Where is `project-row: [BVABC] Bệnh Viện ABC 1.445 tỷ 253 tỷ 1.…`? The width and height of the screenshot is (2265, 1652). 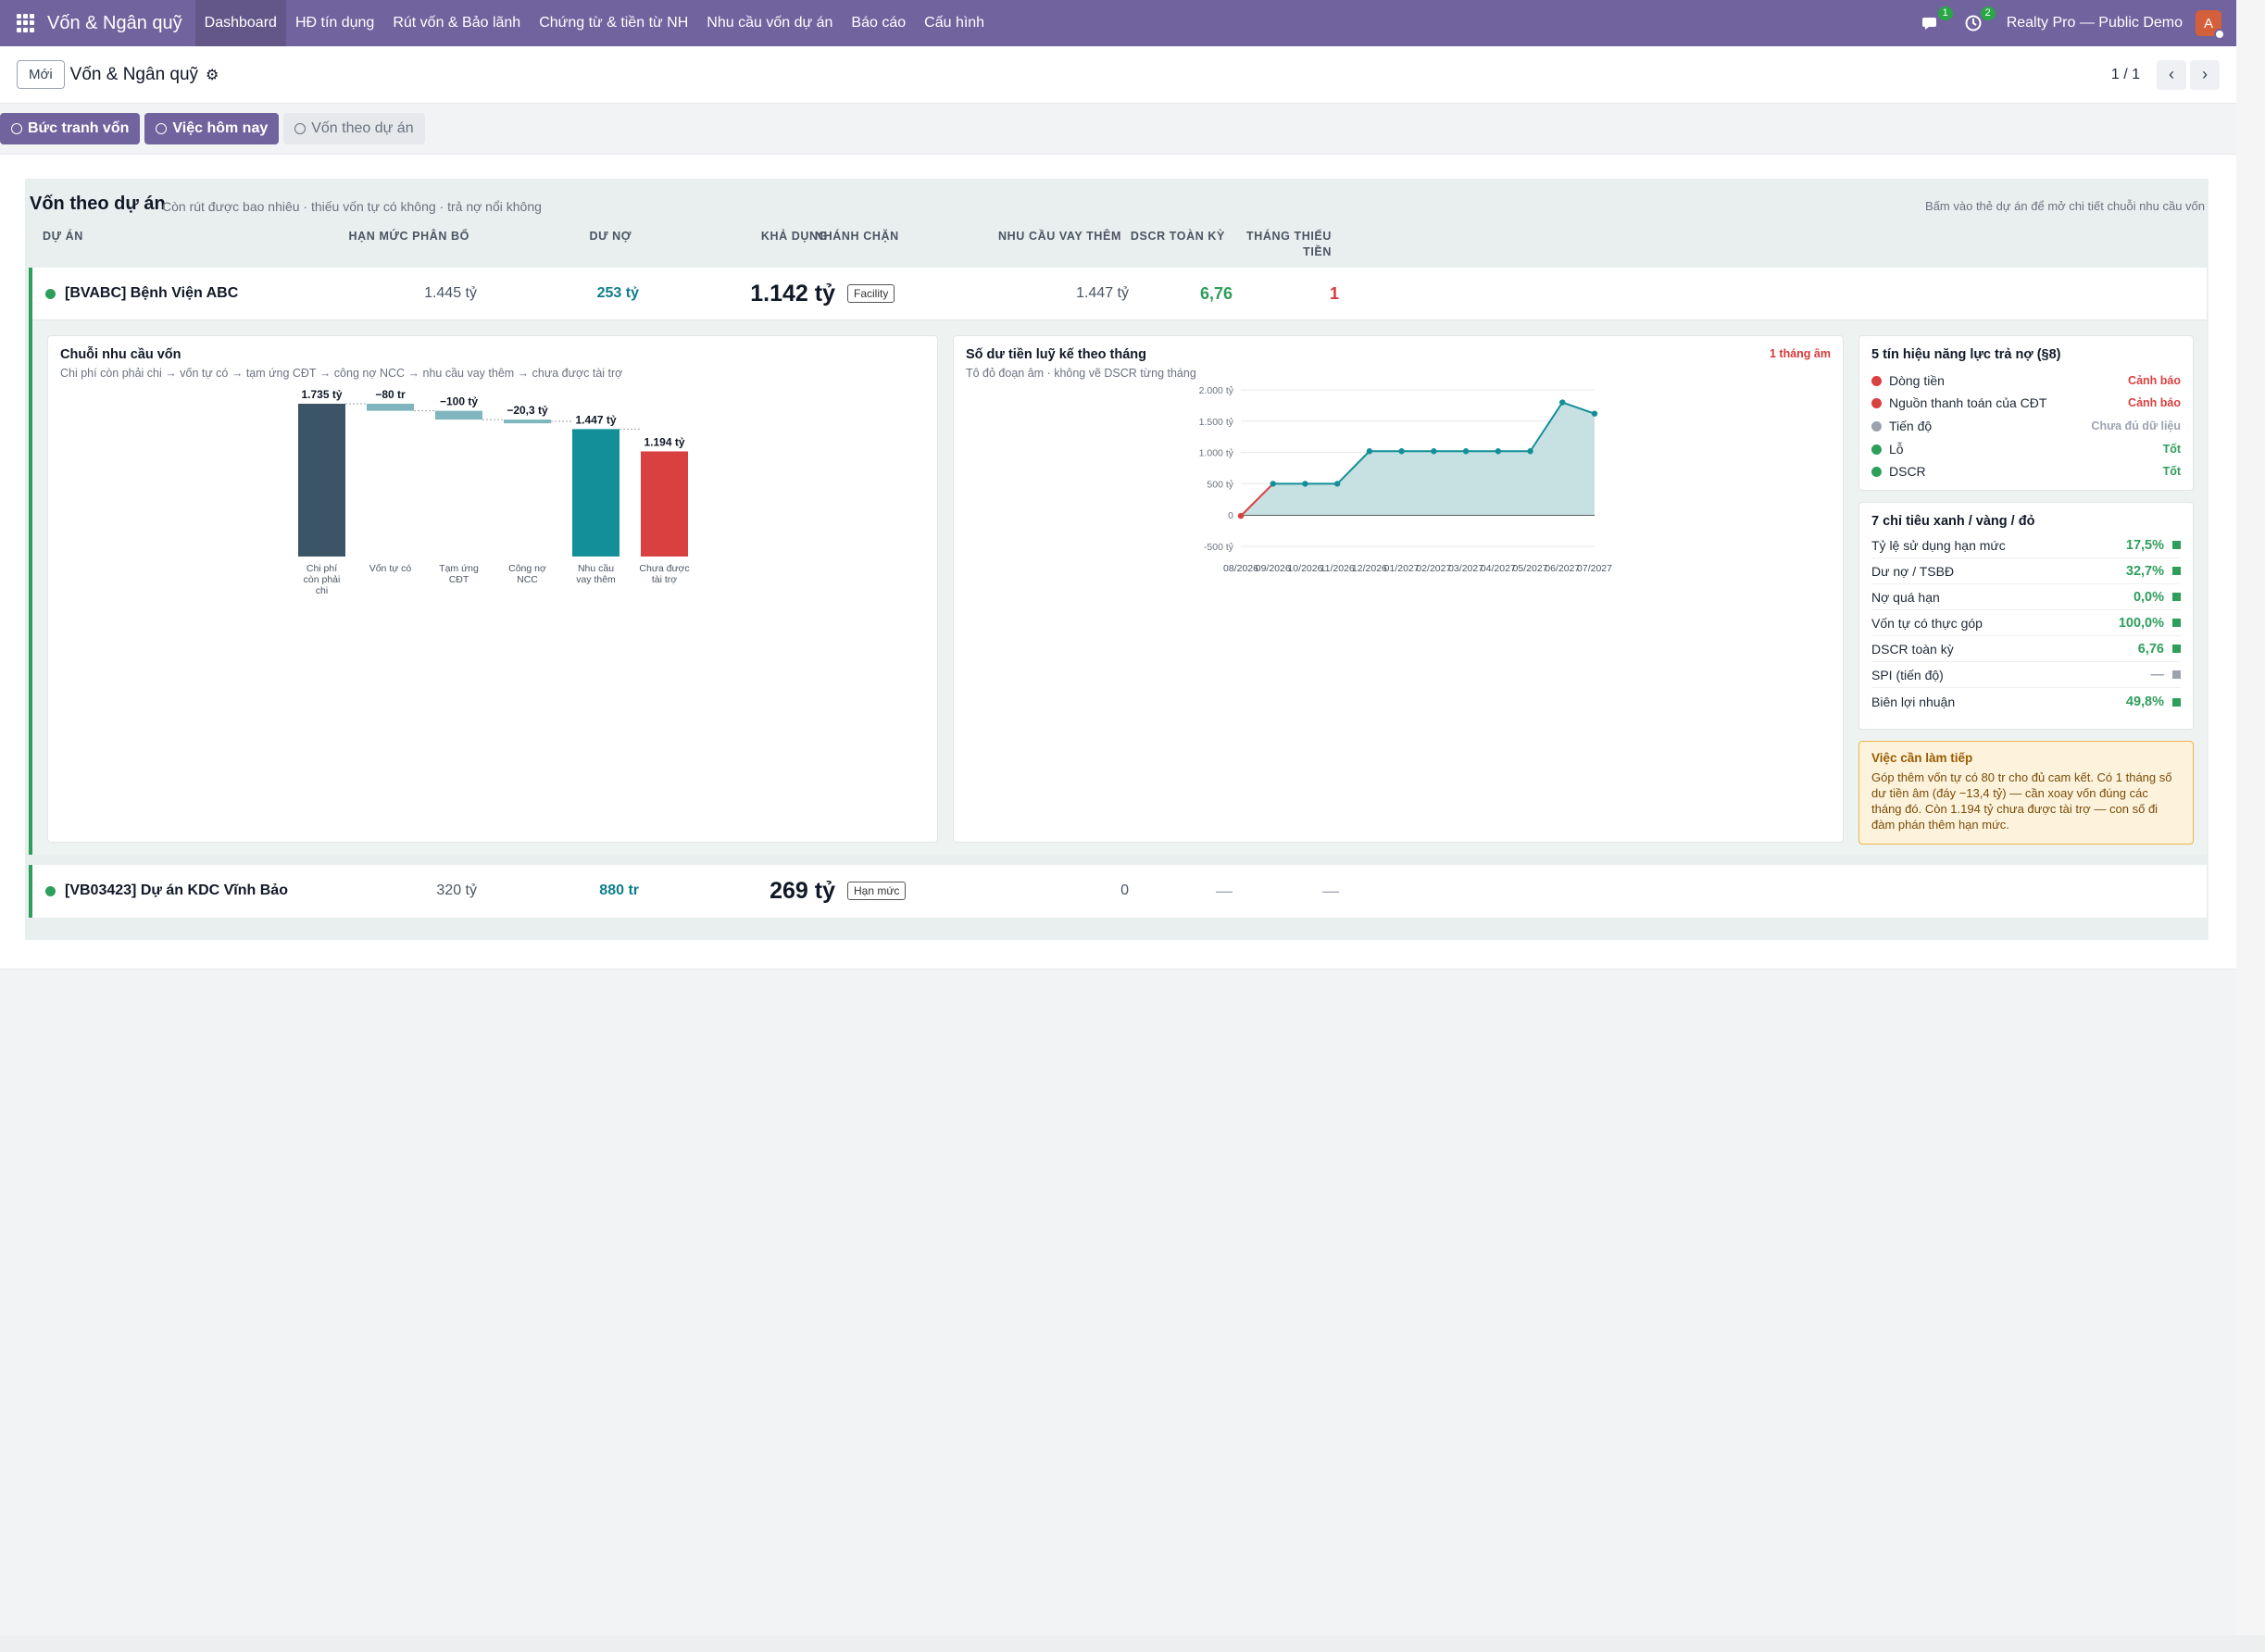
project-row: [BVABC] Bệnh Viện ABC 1.445 tỷ 253 tỷ 1.… is located at coordinates (1120, 293).